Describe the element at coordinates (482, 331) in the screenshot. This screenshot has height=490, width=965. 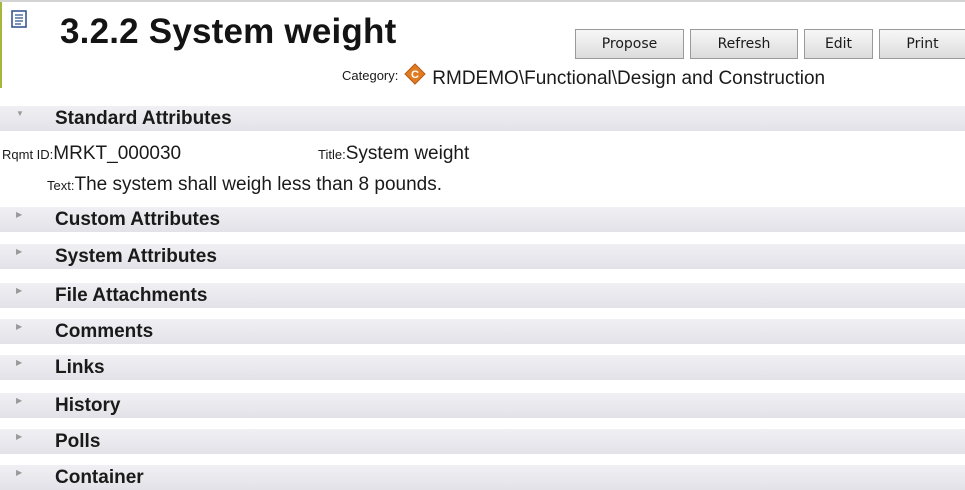
I see `section-comments: ▶ Comments` at that location.